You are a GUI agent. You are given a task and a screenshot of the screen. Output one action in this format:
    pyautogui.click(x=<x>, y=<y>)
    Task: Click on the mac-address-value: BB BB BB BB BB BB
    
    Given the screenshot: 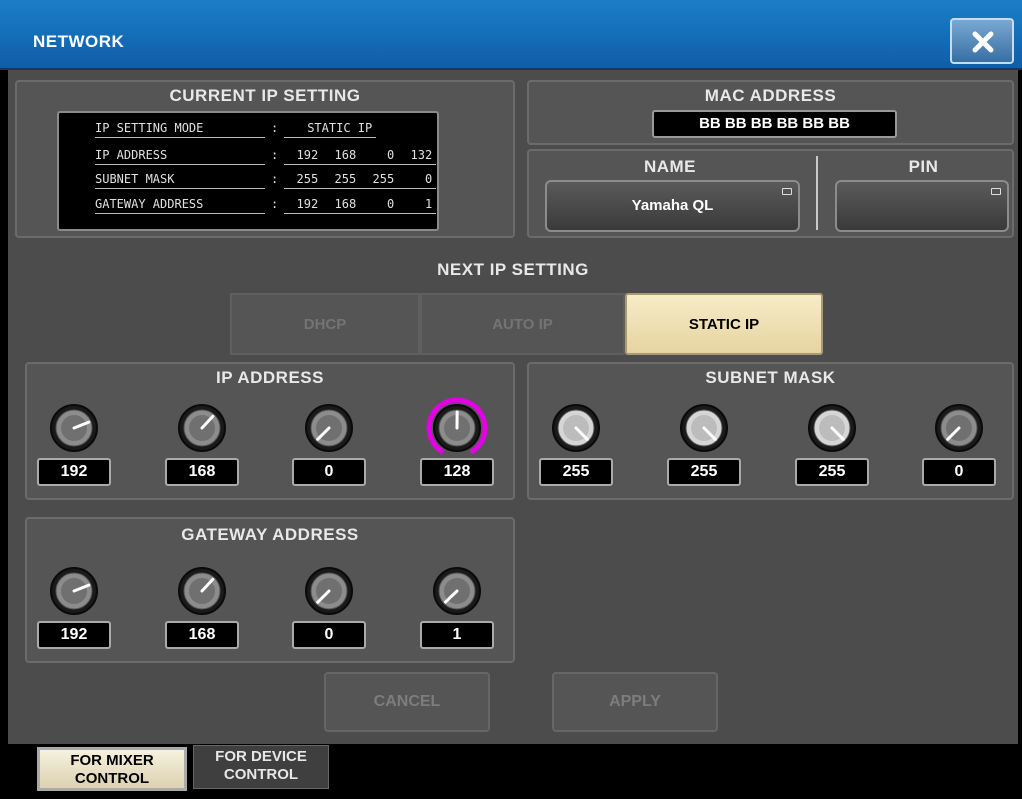 What is the action you would take?
    pyautogui.click(x=774, y=124)
    